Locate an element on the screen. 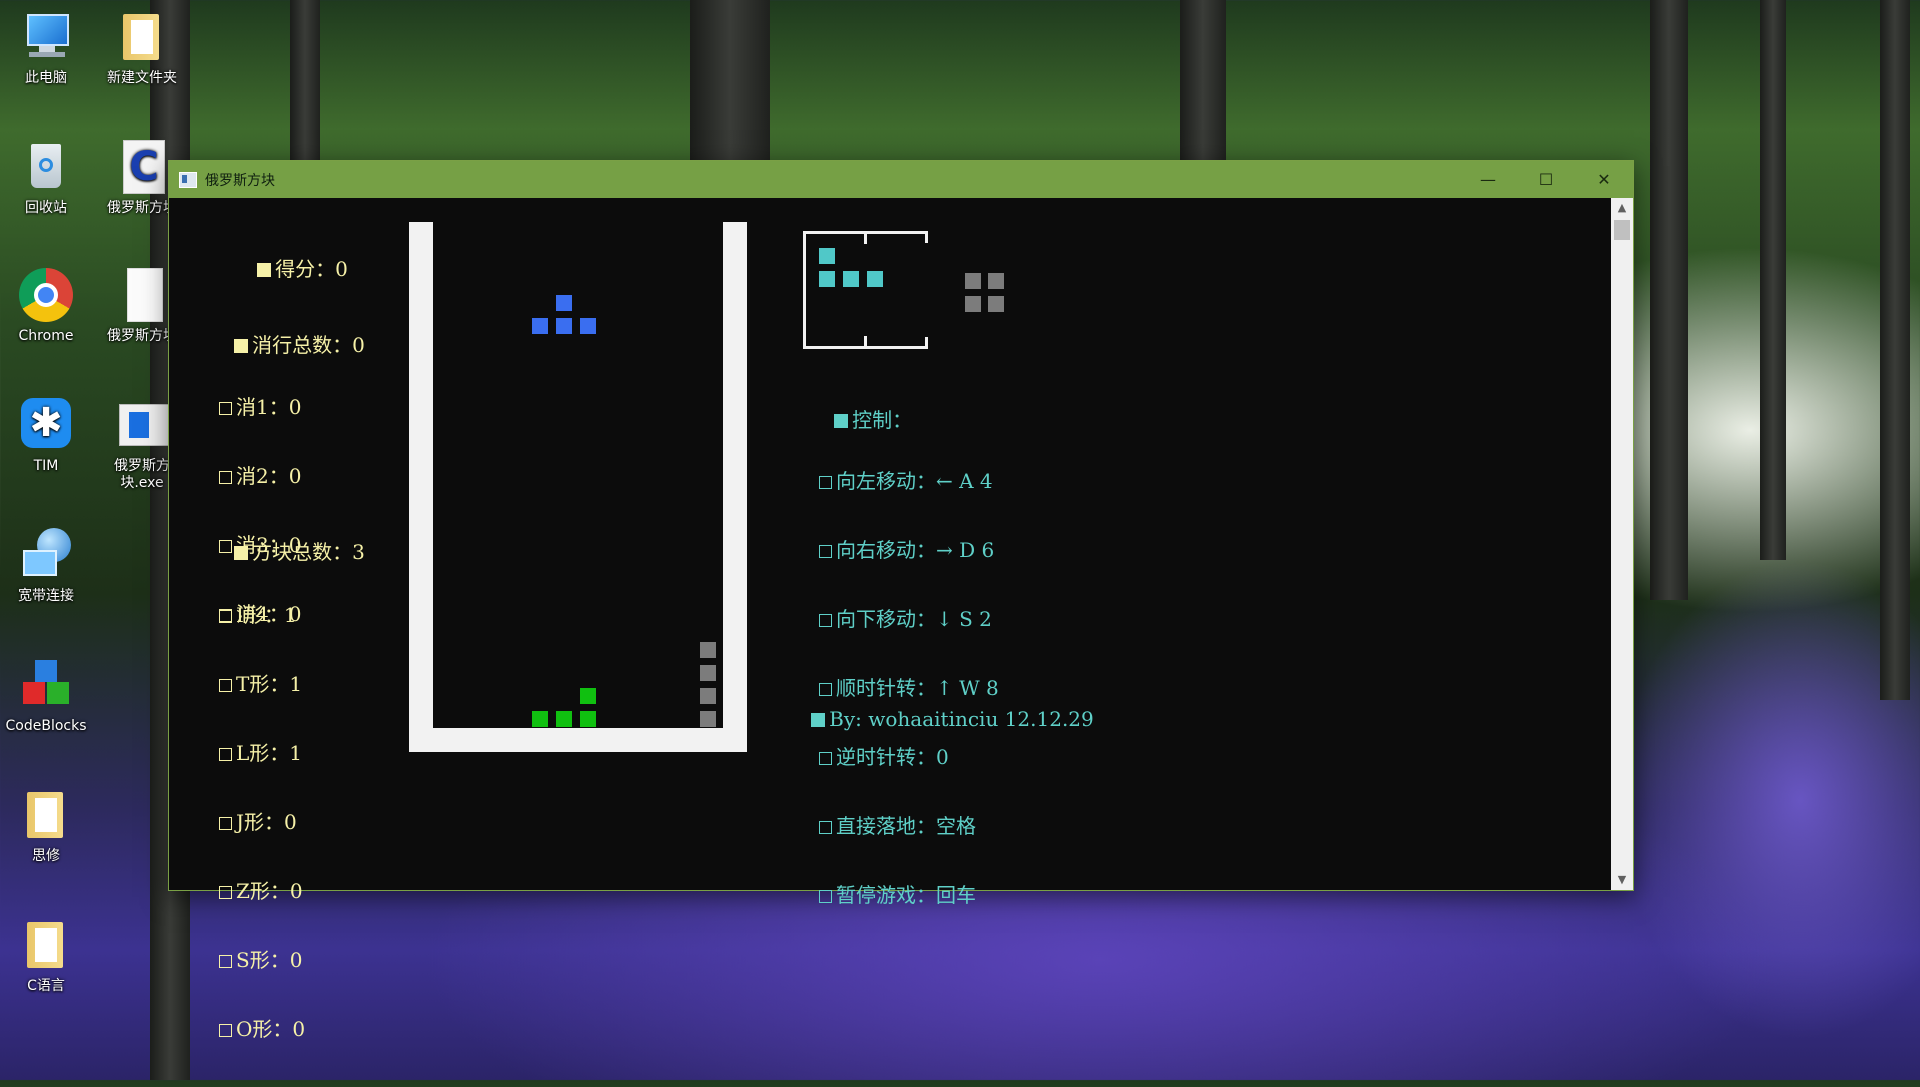 This screenshot has width=1920, height=1087. list-item: Z形：0 is located at coordinates (262, 891).